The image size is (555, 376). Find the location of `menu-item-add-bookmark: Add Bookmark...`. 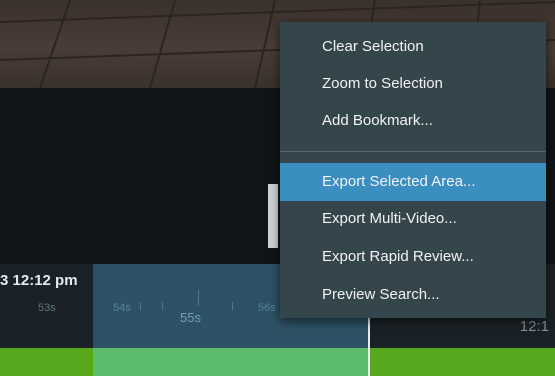

menu-item-add-bookmark: Add Bookmark... is located at coordinates (413, 121).